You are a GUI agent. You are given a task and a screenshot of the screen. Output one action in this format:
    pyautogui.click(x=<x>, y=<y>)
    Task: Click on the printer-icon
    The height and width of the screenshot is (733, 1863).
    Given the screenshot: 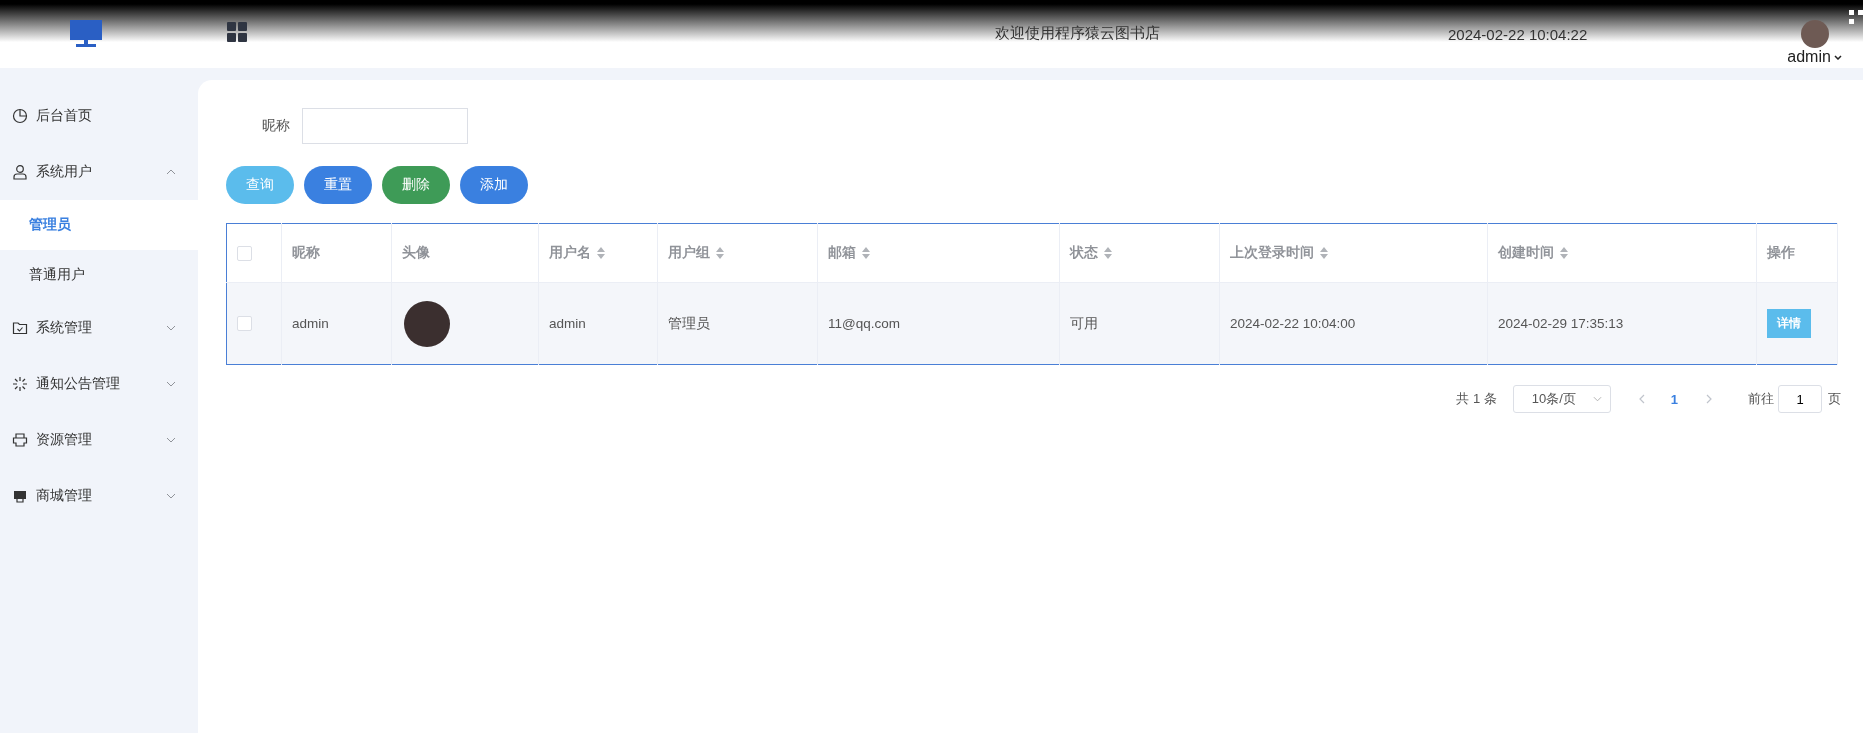 What is the action you would take?
    pyautogui.click(x=20, y=440)
    